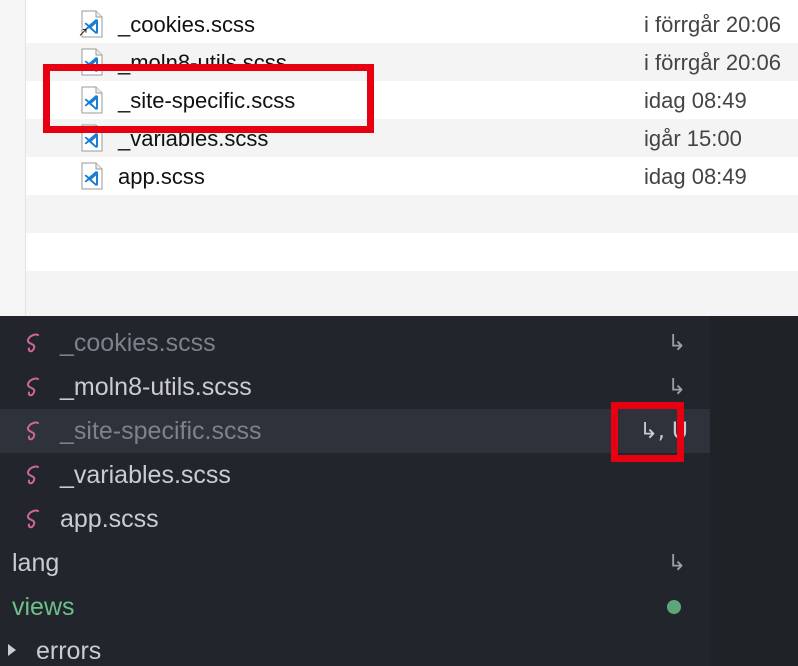 Image resolution: width=798 pixels, height=666 pixels. I want to click on annotation-highlight-finder, so click(208, 98).